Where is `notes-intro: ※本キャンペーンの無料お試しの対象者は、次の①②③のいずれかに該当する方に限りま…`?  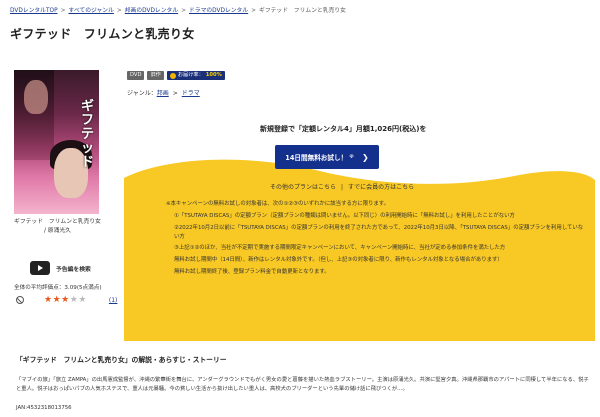 notes-intro: ※本キャンペーンの無料お試しの対象者は、次の①②③のいずれかに該当する方に限りま… is located at coordinates (278, 204).